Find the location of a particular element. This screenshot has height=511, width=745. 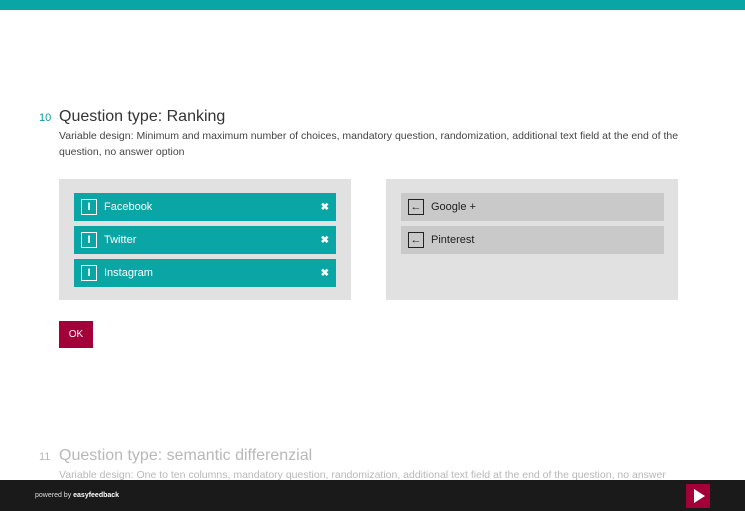

question-number: 11 is located at coordinates (45, 457).